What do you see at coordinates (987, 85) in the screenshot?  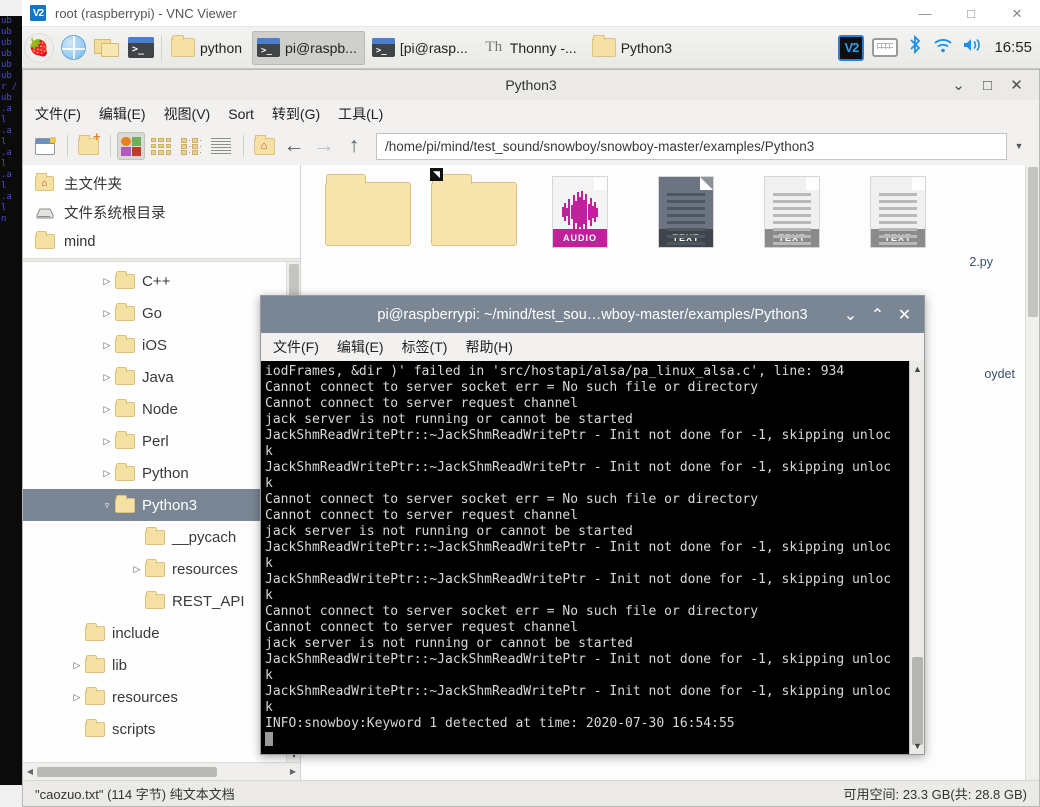 I see `maximize-icon: □` at bounding box center [987, 85].